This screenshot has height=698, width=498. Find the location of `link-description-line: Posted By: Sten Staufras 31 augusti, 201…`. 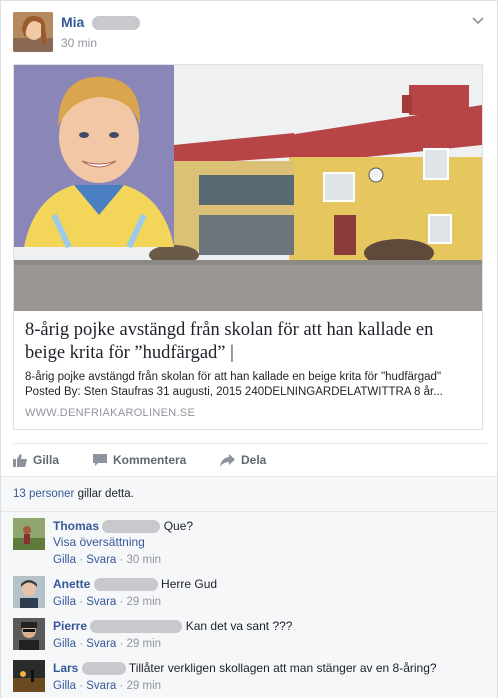

link-description-line: Posted By: Sten Staufras 31 augusti, 201… is located at coordinates (234, 392).